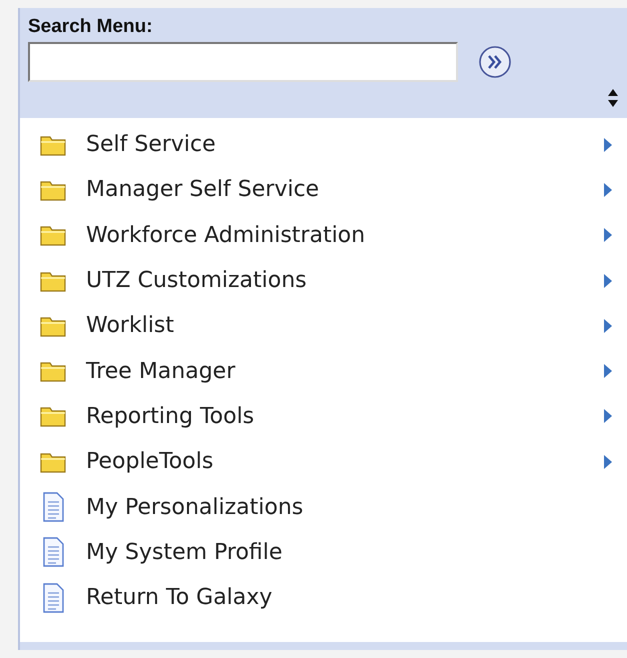  I want to click on menu-item: UTZ Customizations, so click(323, 281).